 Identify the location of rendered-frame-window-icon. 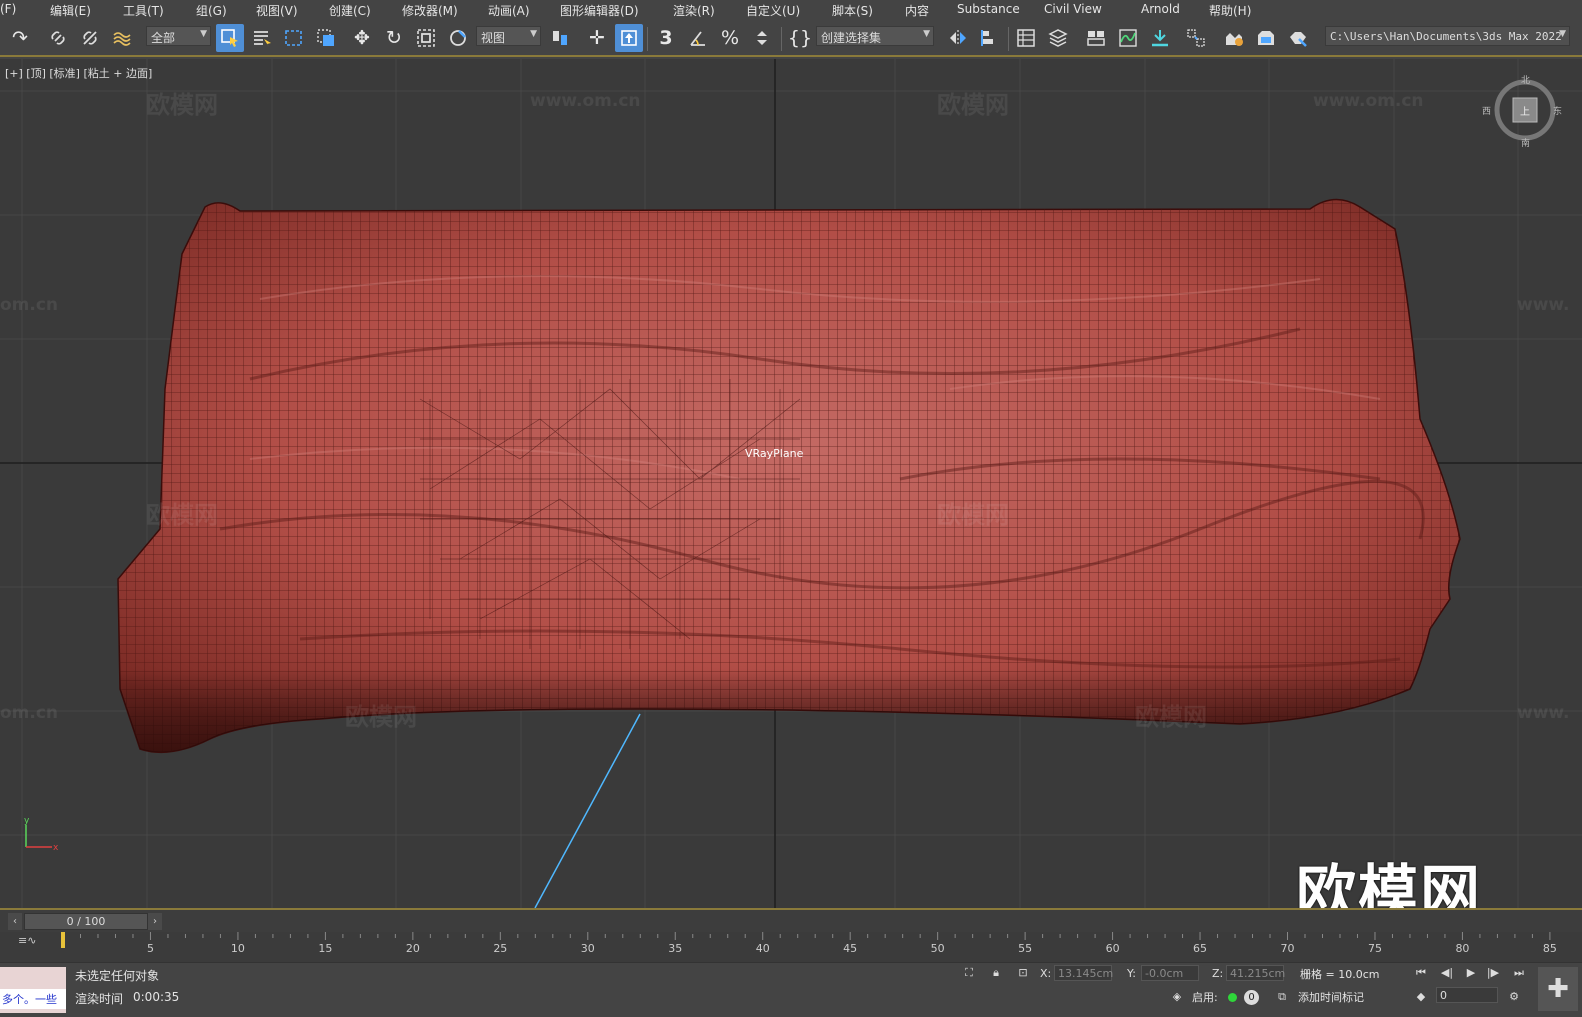
(1266, 38).